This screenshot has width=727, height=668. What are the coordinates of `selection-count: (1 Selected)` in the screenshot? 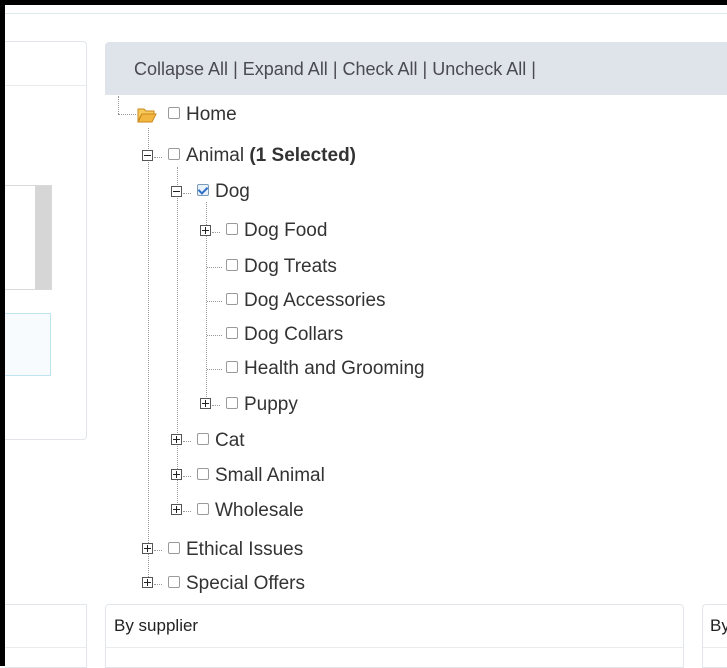 It's located at (303, 155).